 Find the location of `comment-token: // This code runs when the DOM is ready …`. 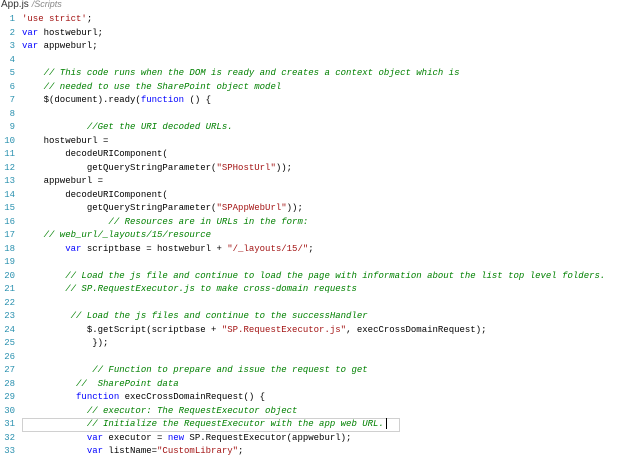

comment-token: // This code runs when the DOM is ready … is located at coordinates (251, 73).